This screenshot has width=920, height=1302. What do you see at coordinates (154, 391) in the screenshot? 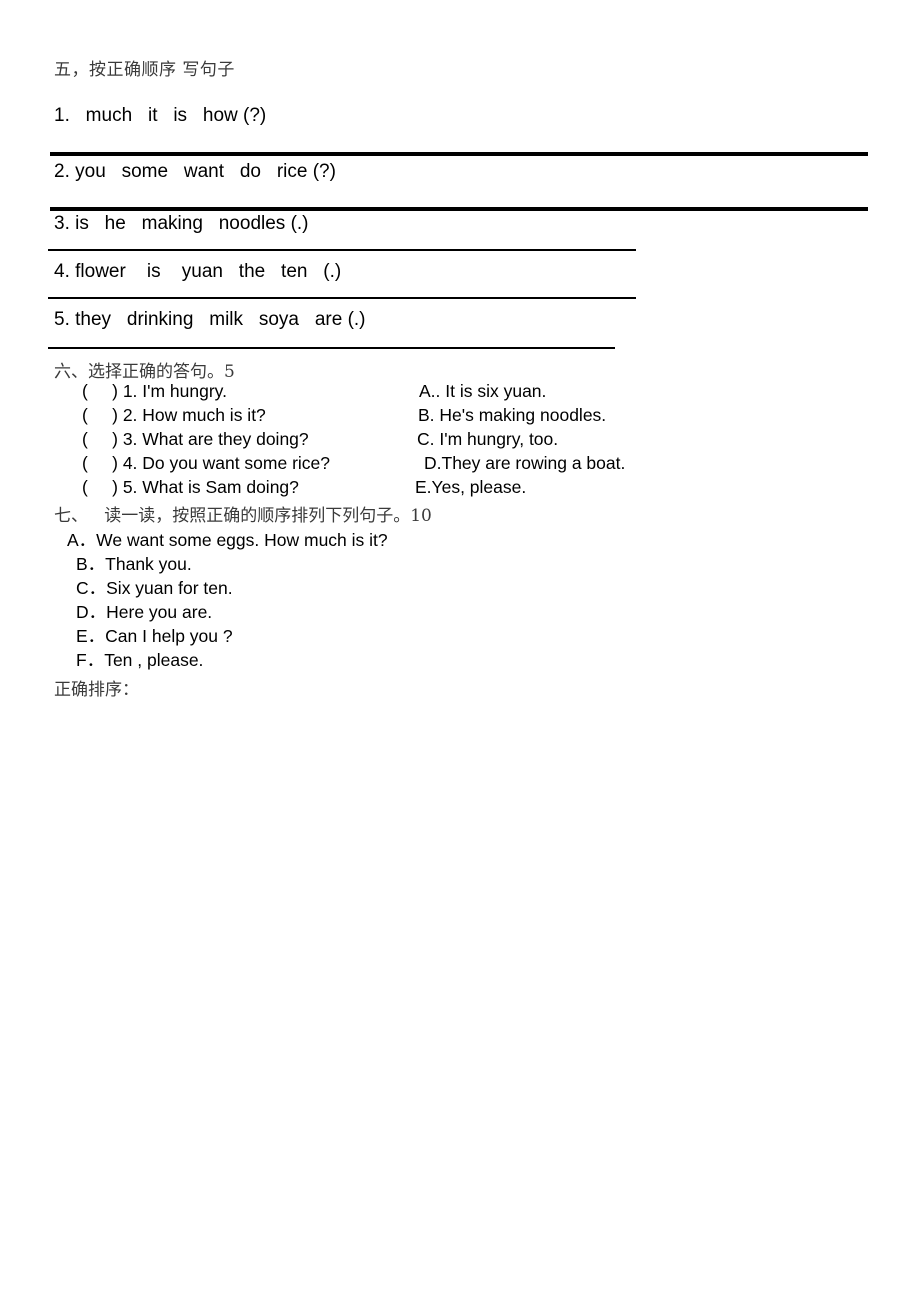
I see `matching-prompt: ( ) 1. I'm hungry.` at bounding box center [154, 391].